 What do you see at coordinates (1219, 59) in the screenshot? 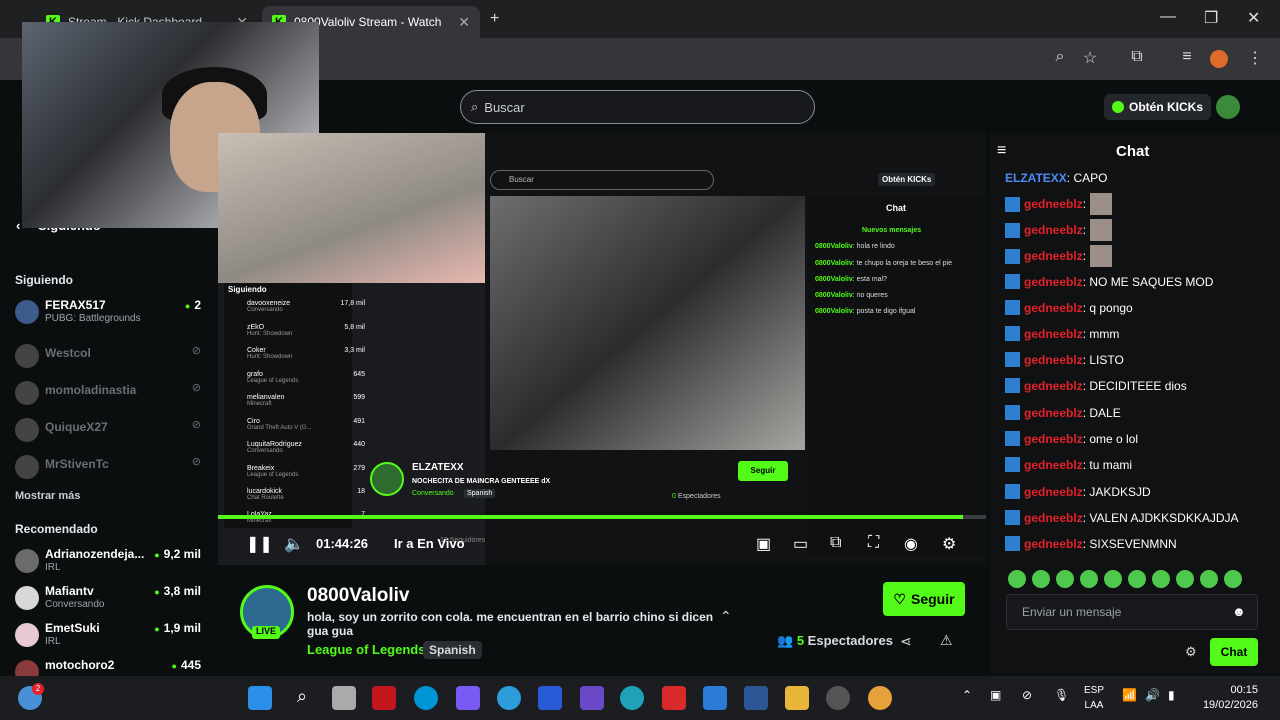
I see `profile-avatar` at bounding box center [1219, 59].